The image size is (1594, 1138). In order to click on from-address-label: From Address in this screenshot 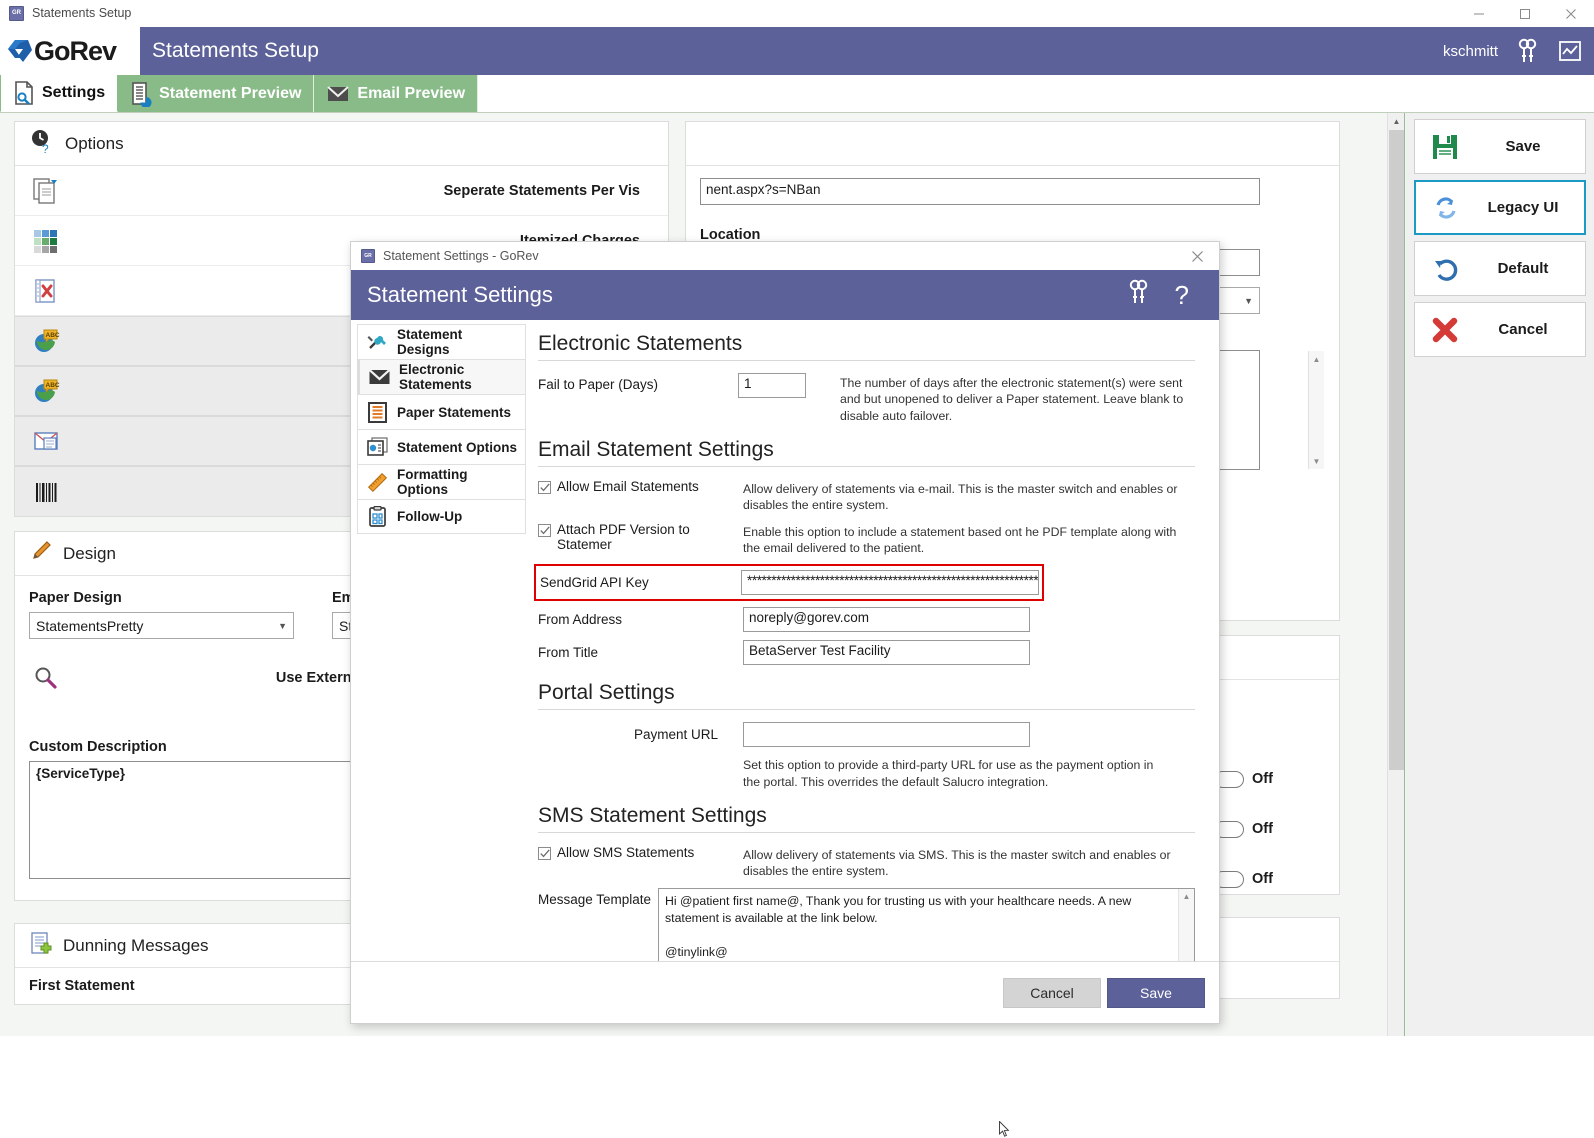, I will do `click(640, 619)`.